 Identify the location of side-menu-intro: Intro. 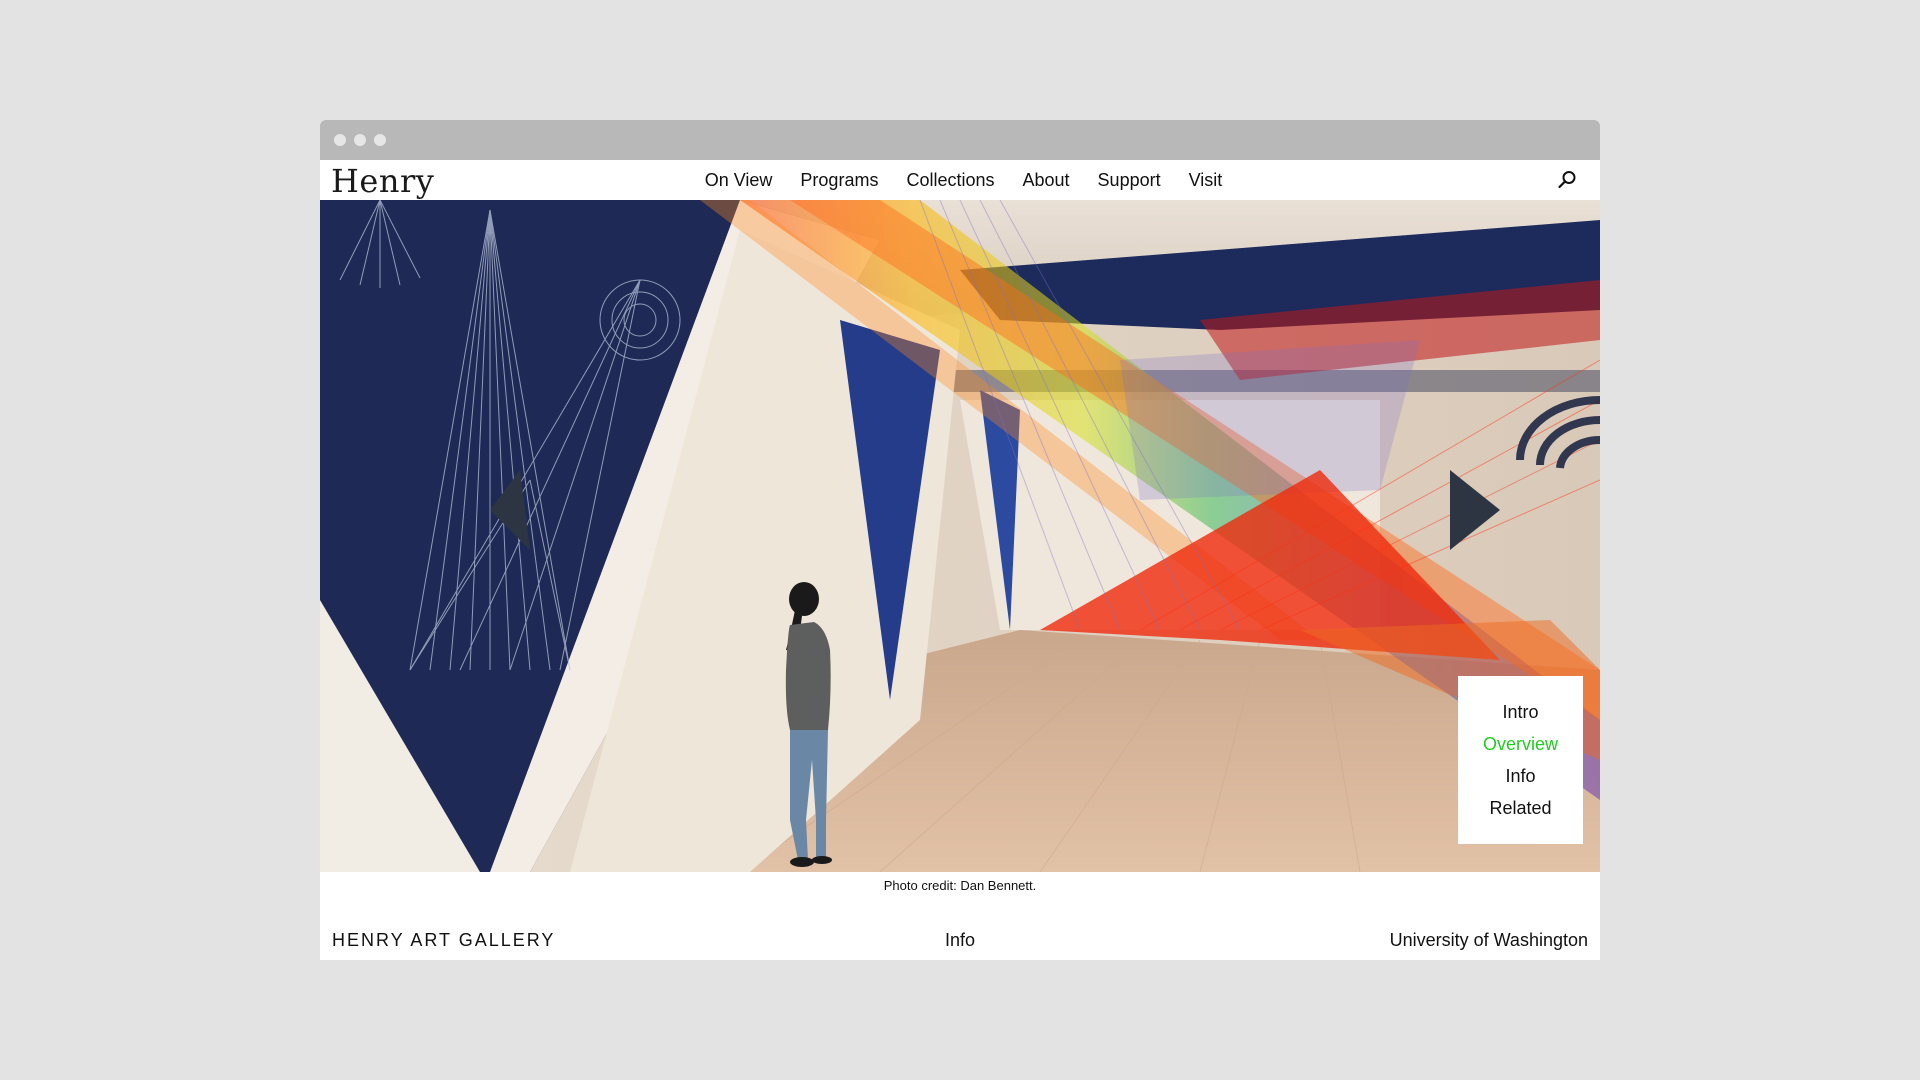
(1520, 712).